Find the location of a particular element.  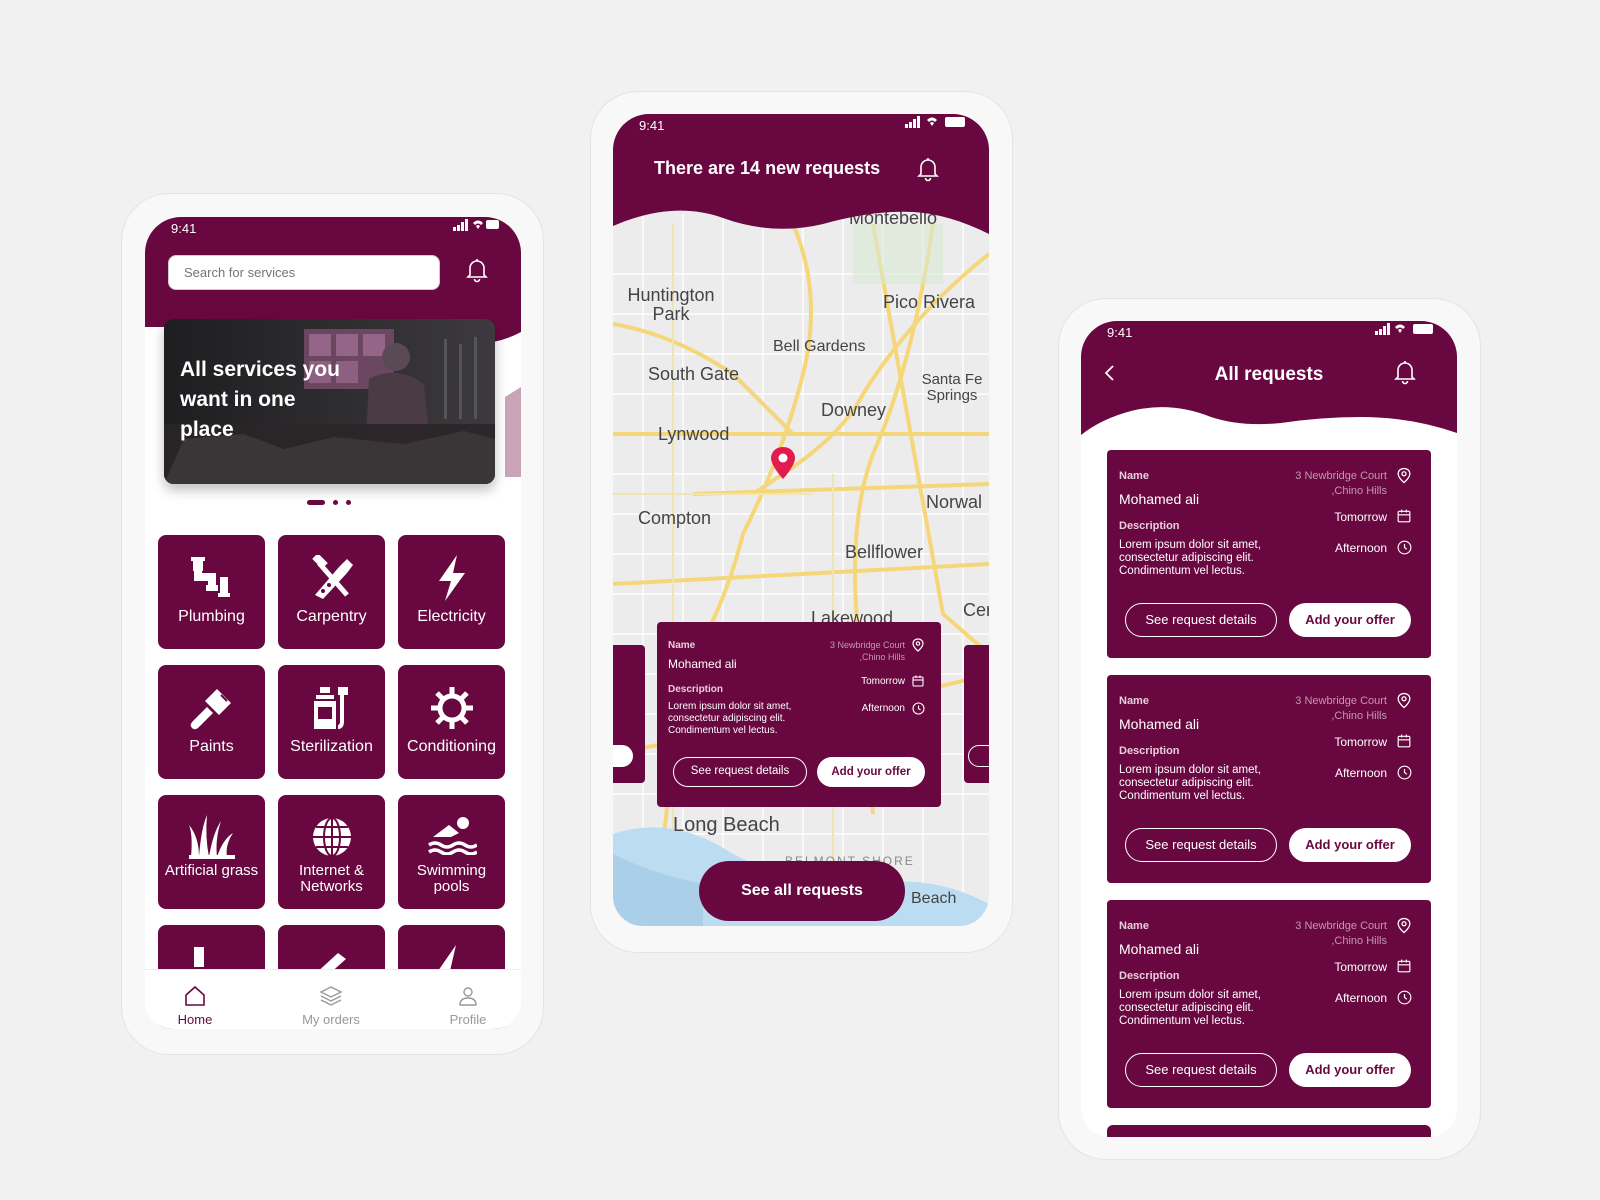

service-tile-swimming-pools: Swimming pools is located at coordinates (451, 852).